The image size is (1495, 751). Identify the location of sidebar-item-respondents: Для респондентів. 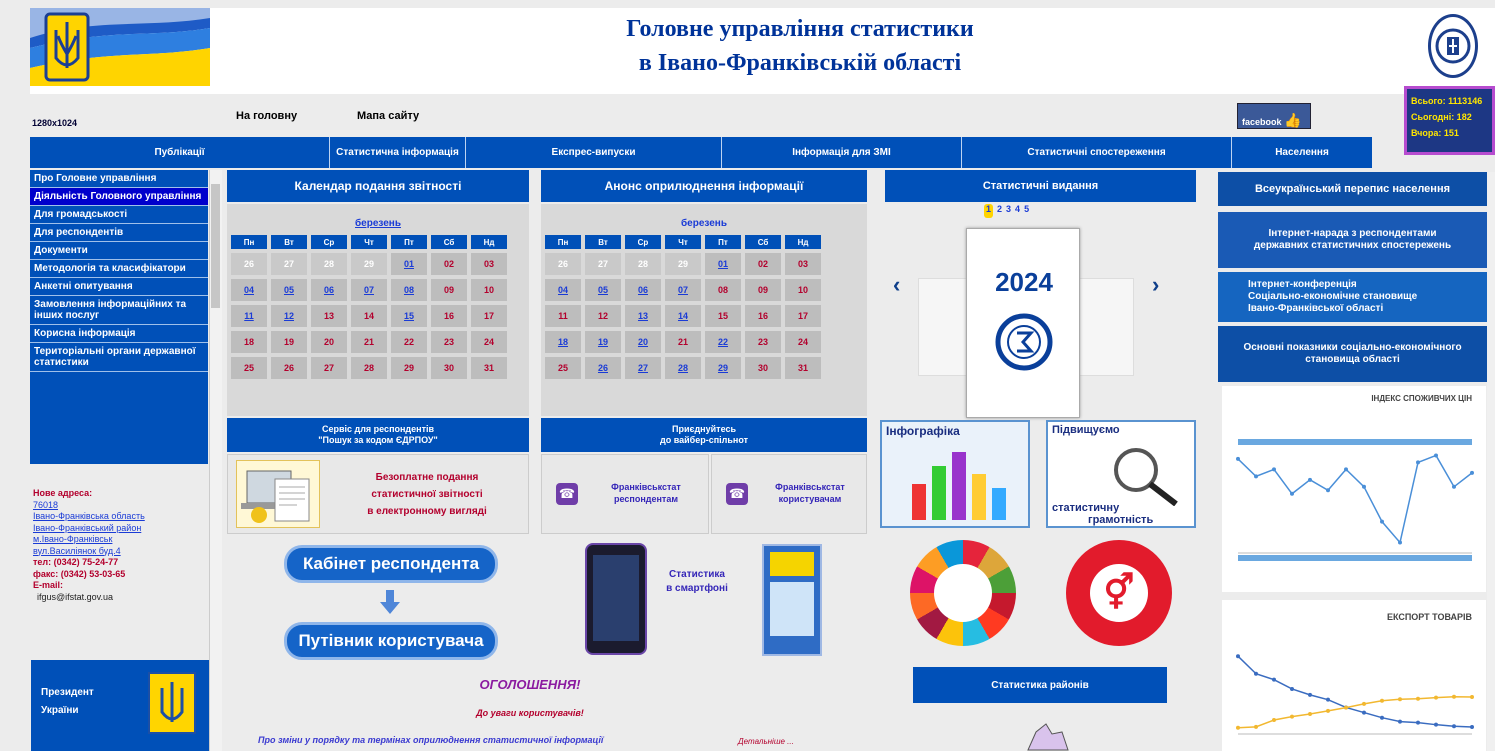
(119, 233).